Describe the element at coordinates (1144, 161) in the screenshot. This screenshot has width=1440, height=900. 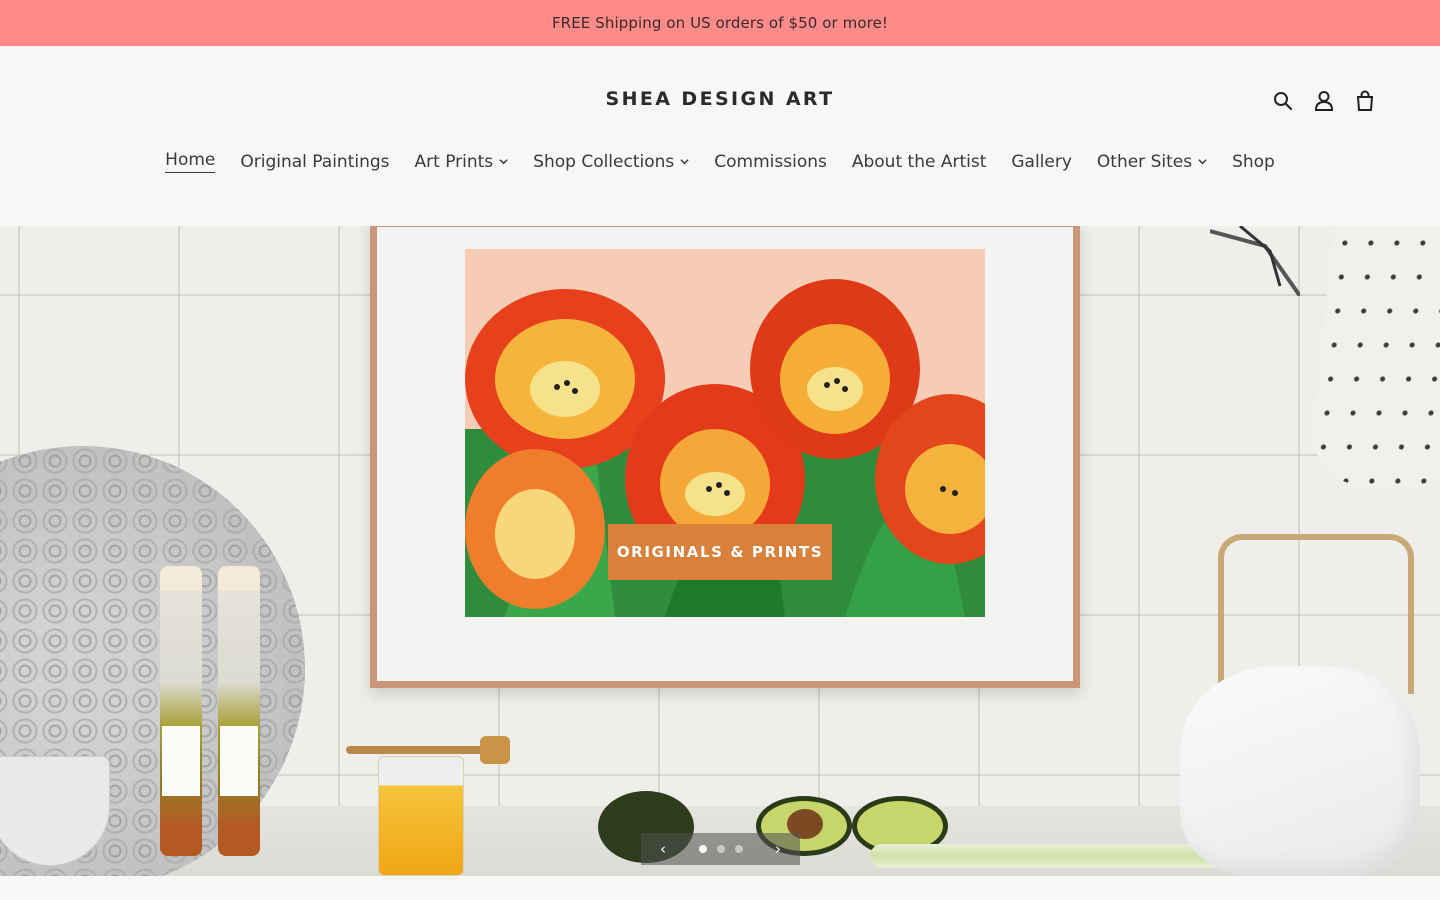
I see `nav-item-label: Other Sites` at that location.